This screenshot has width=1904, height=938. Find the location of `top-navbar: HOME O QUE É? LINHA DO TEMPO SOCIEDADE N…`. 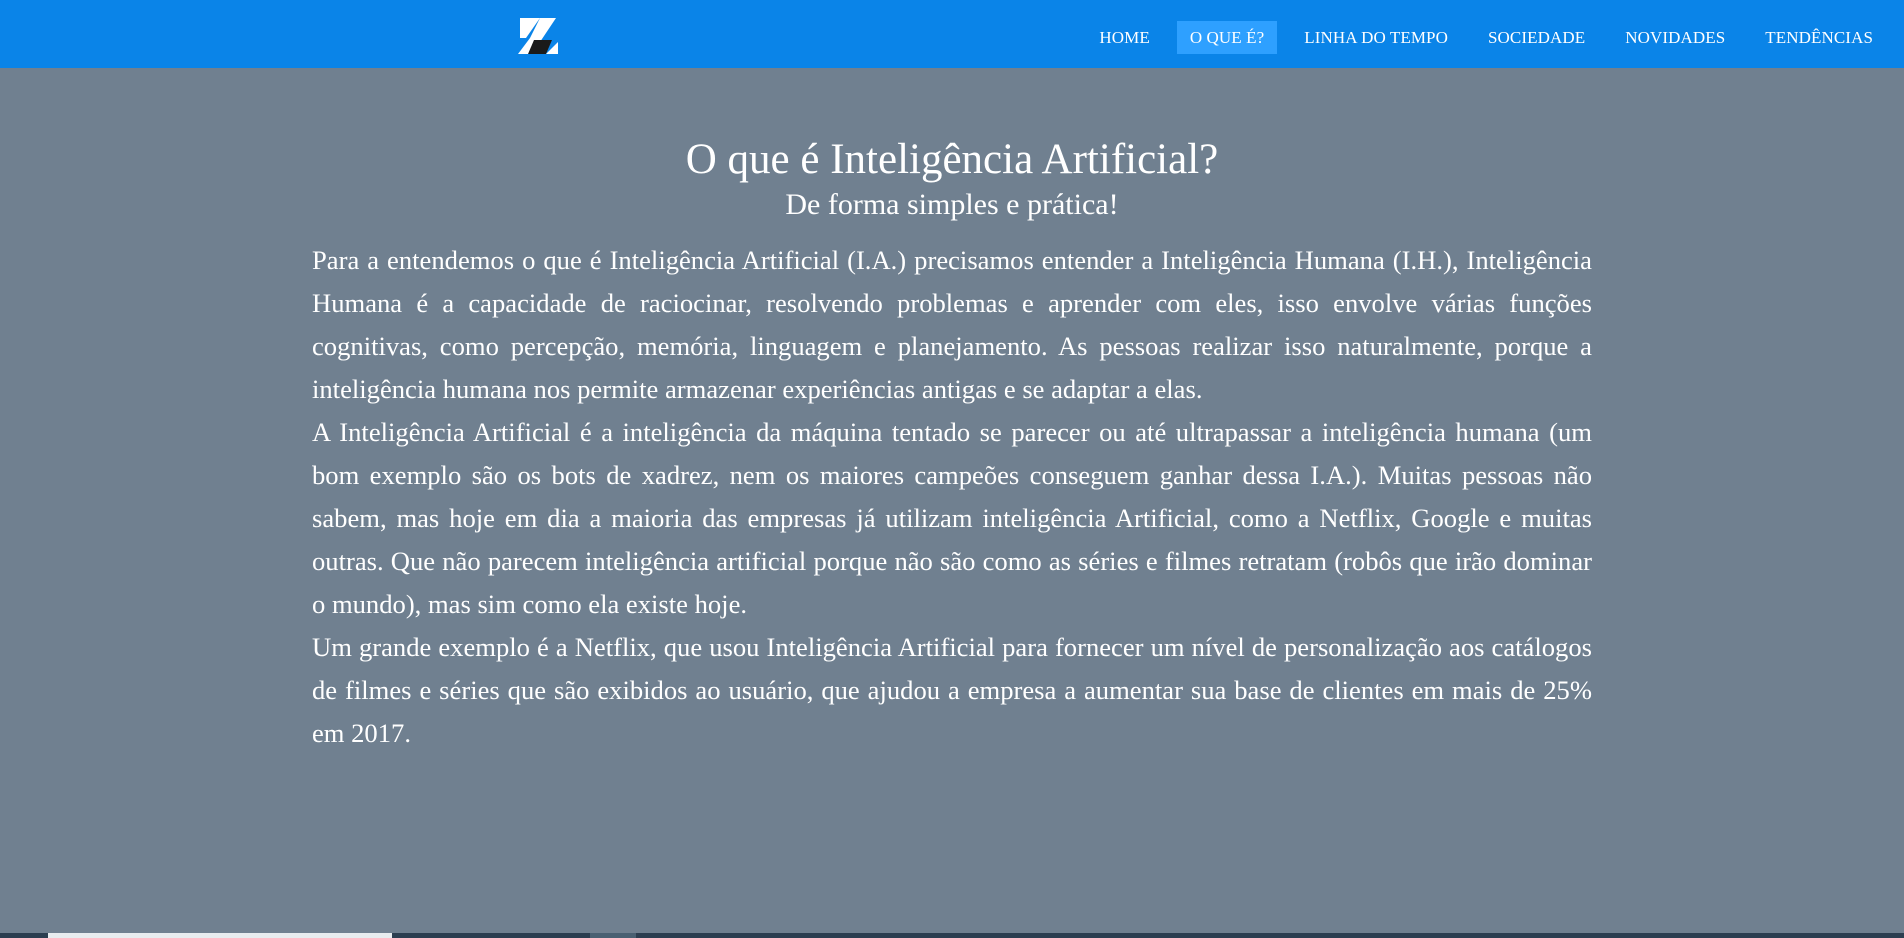

top-navbar: HOME O QUE É? LINHA DO TEMPO SOCIEDADE N… is located at coordinates (952, 34).